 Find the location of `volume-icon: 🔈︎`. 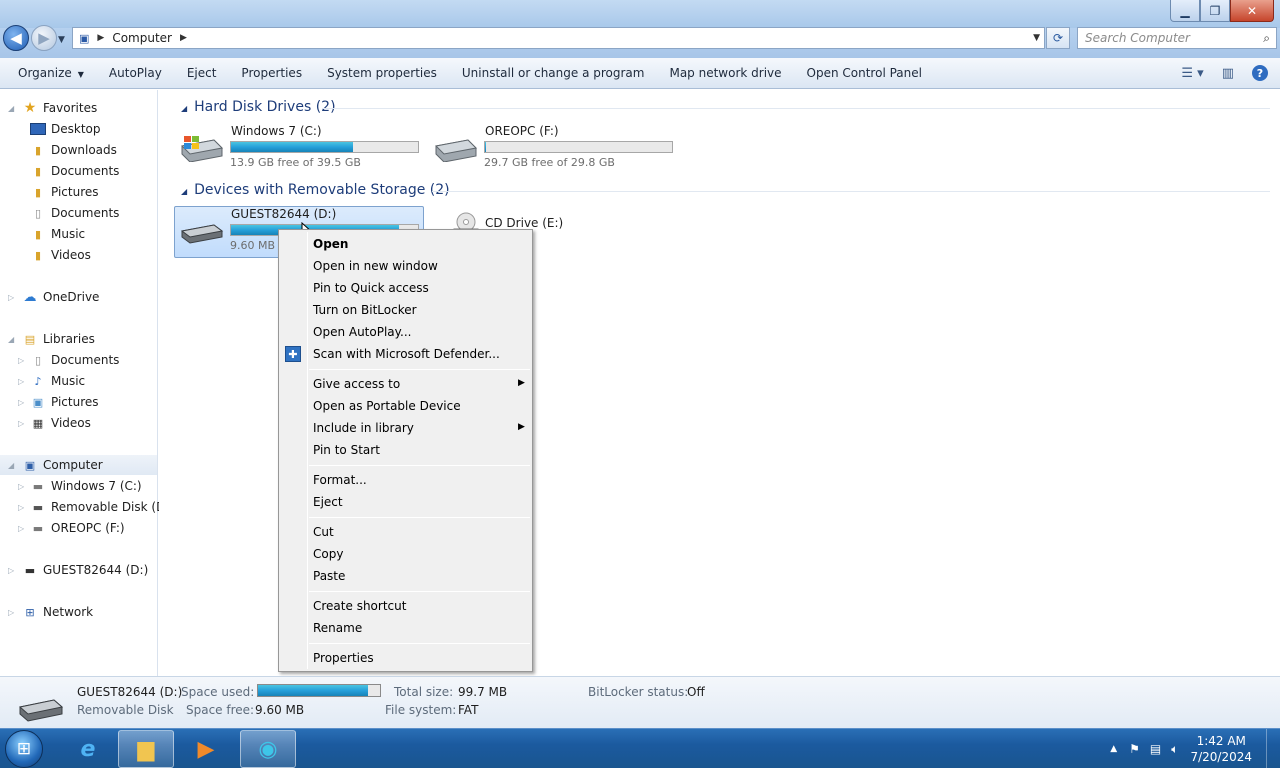

volume-icon: 🔈︎ is located at coordinates (1174, 749).